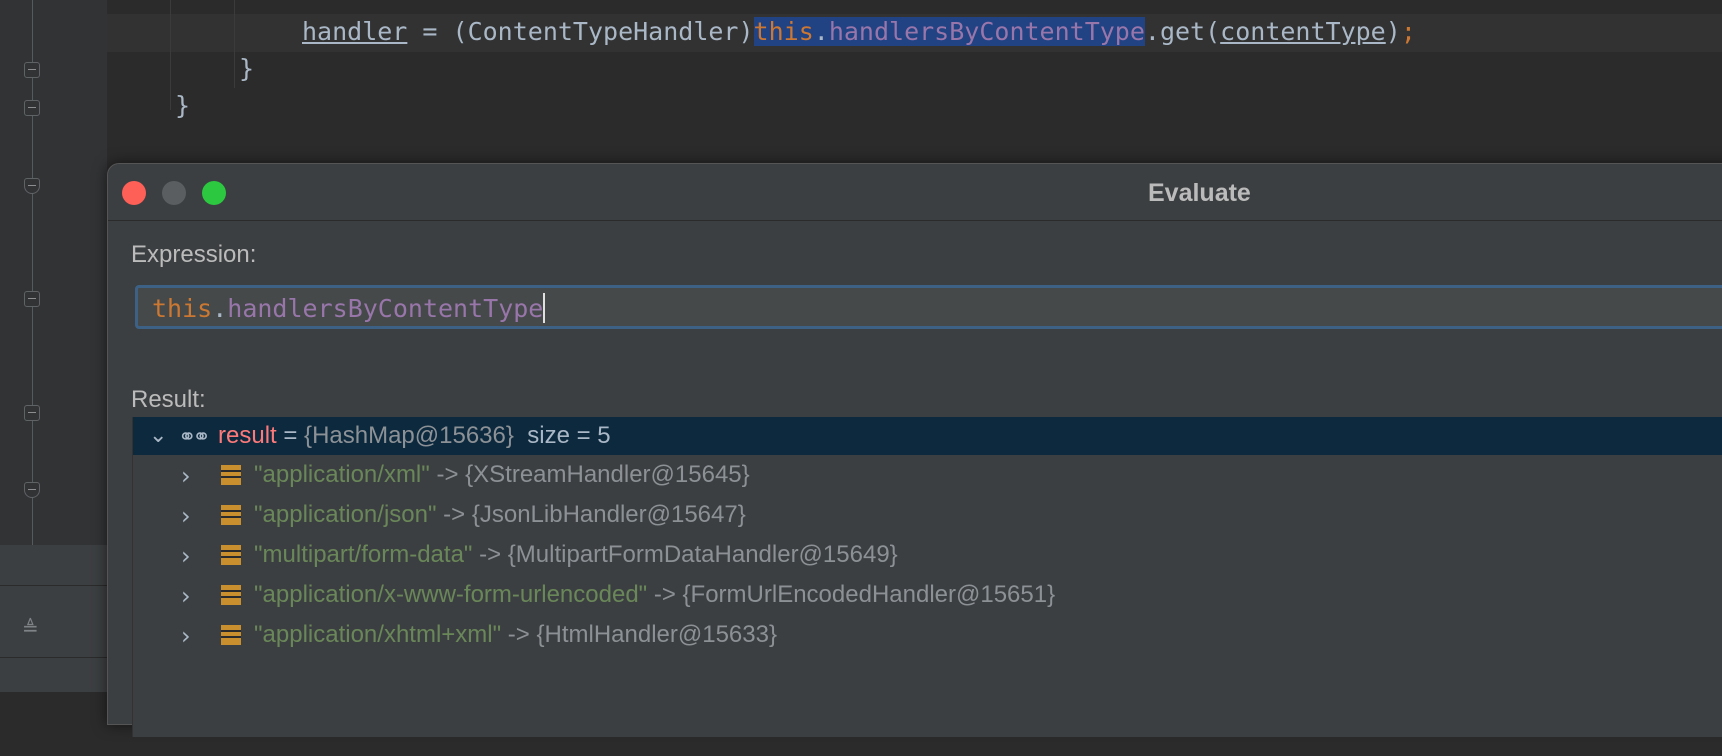  What do you see at coordinates (214, 193) in the screenshot?
I see `maximize-window-button` at bounding box center [214, 193].